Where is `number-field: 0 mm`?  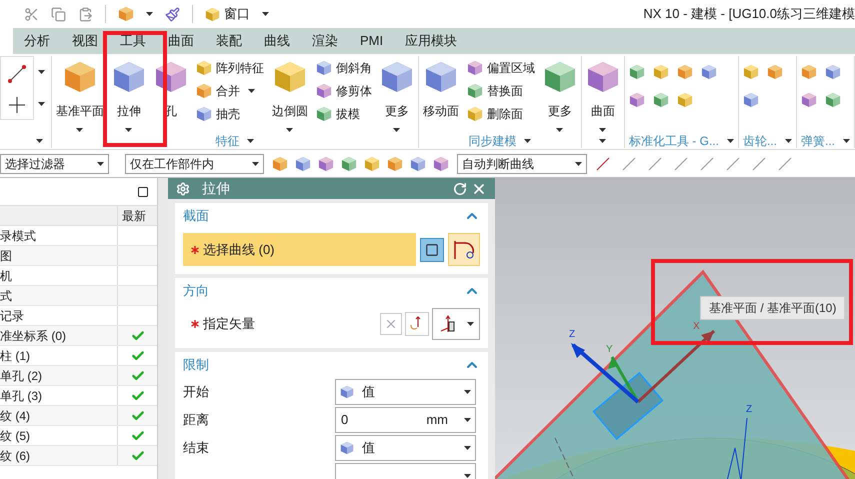 number-field: 0 mm is located at coordinates (405, 420).